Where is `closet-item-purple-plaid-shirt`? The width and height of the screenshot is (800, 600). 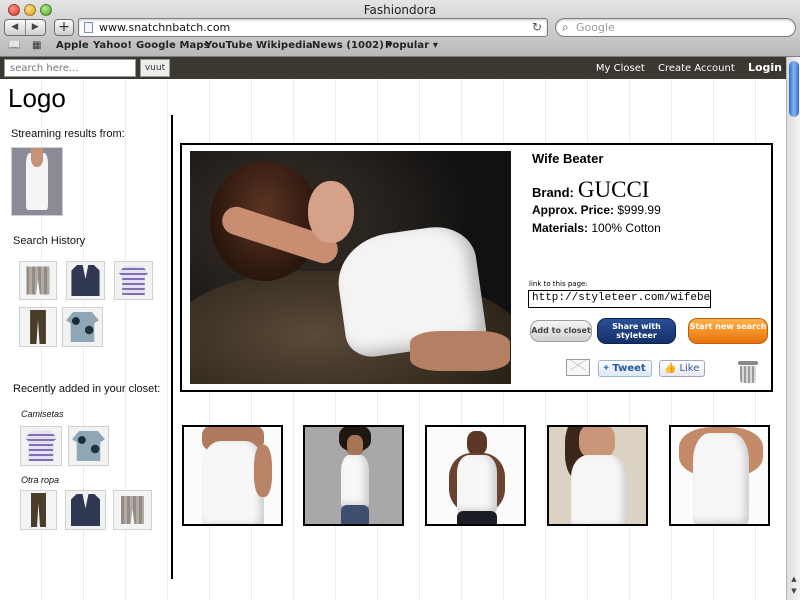
closet-item-purple-plaid-shirt is located at coordinates (41, 446).